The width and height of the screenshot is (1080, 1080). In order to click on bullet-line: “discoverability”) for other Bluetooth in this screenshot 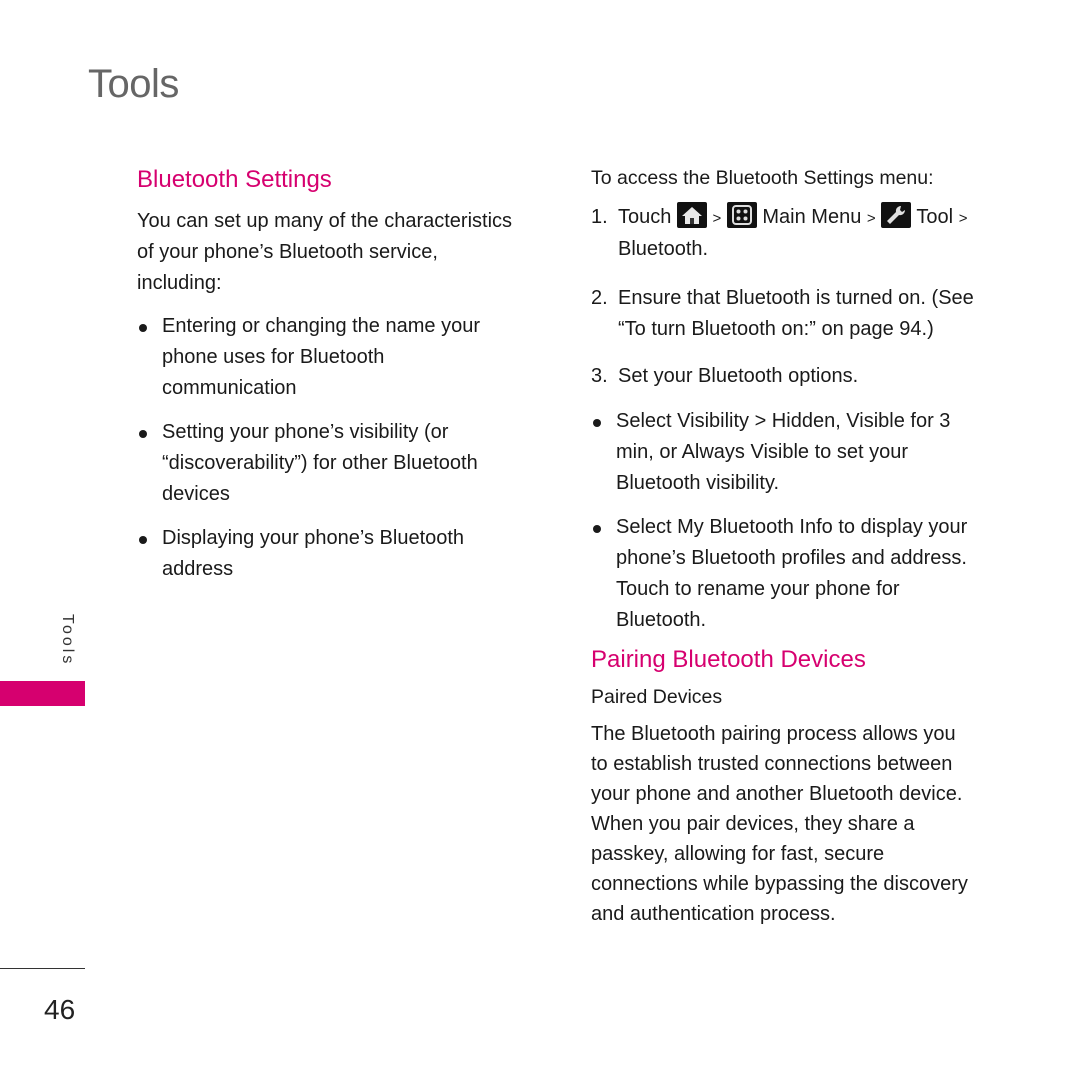, I will do `click(320, 463)`.